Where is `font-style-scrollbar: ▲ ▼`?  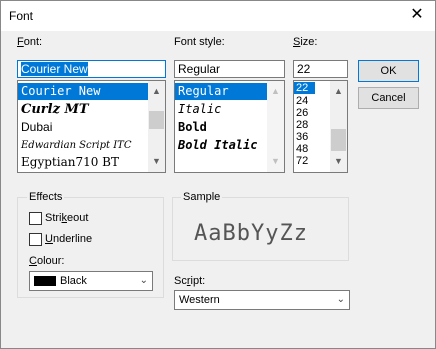 font-style-scrollbar: ▲ ▼ is located at coordinates (275, 126).